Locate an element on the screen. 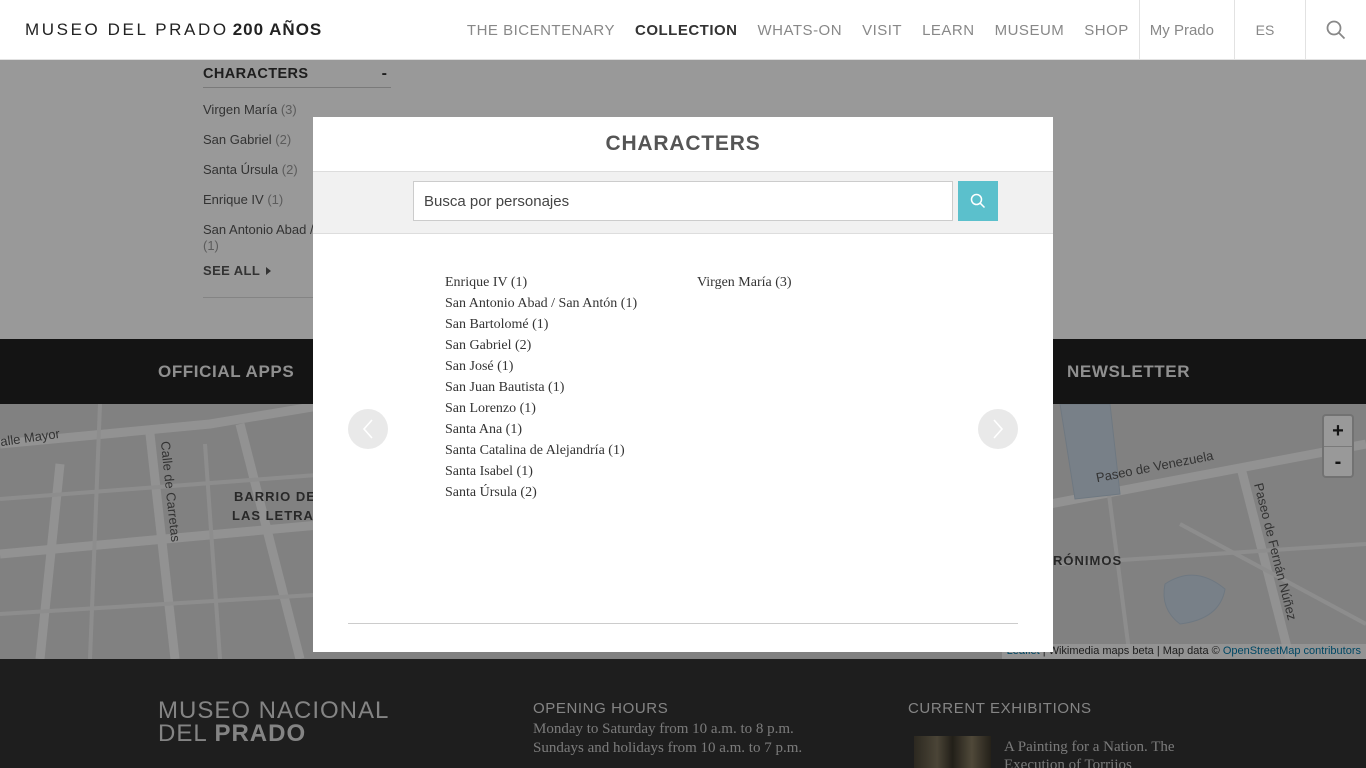  character-option: Virgen María (3) is located at coordinates (744, 282).